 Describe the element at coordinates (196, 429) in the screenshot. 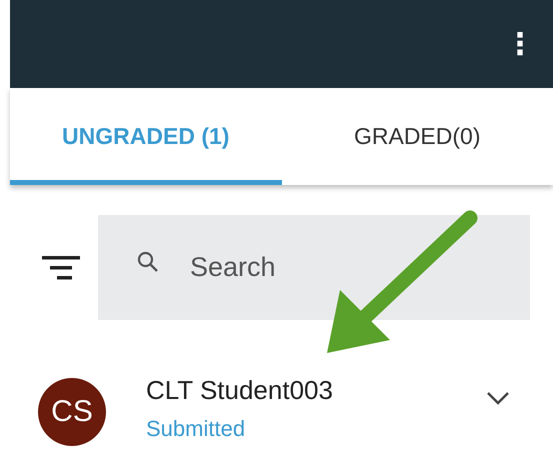

I see `status-label: Submitted` at that location.